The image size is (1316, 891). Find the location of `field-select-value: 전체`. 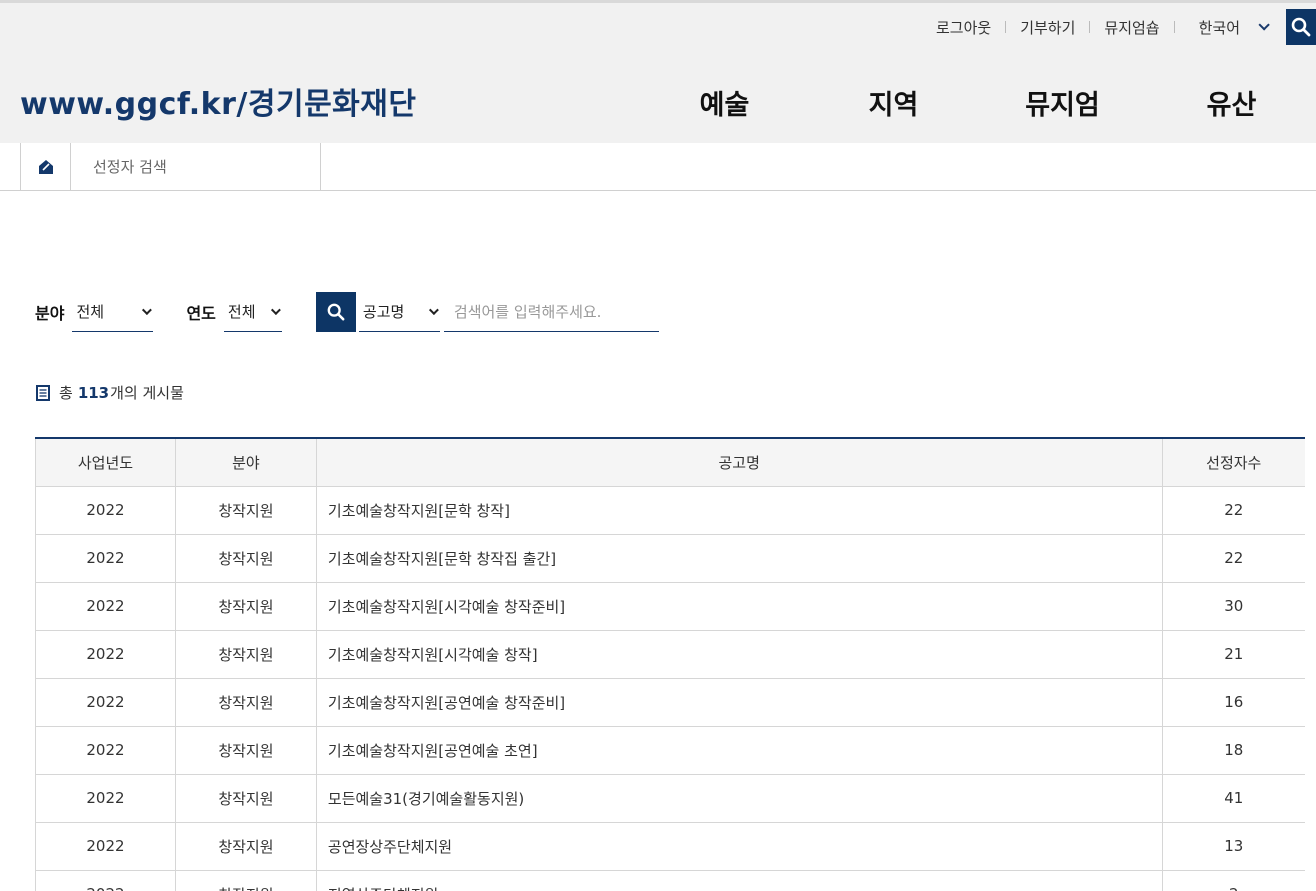

field-select-value: 전체 is located at coordinates (90, 312).